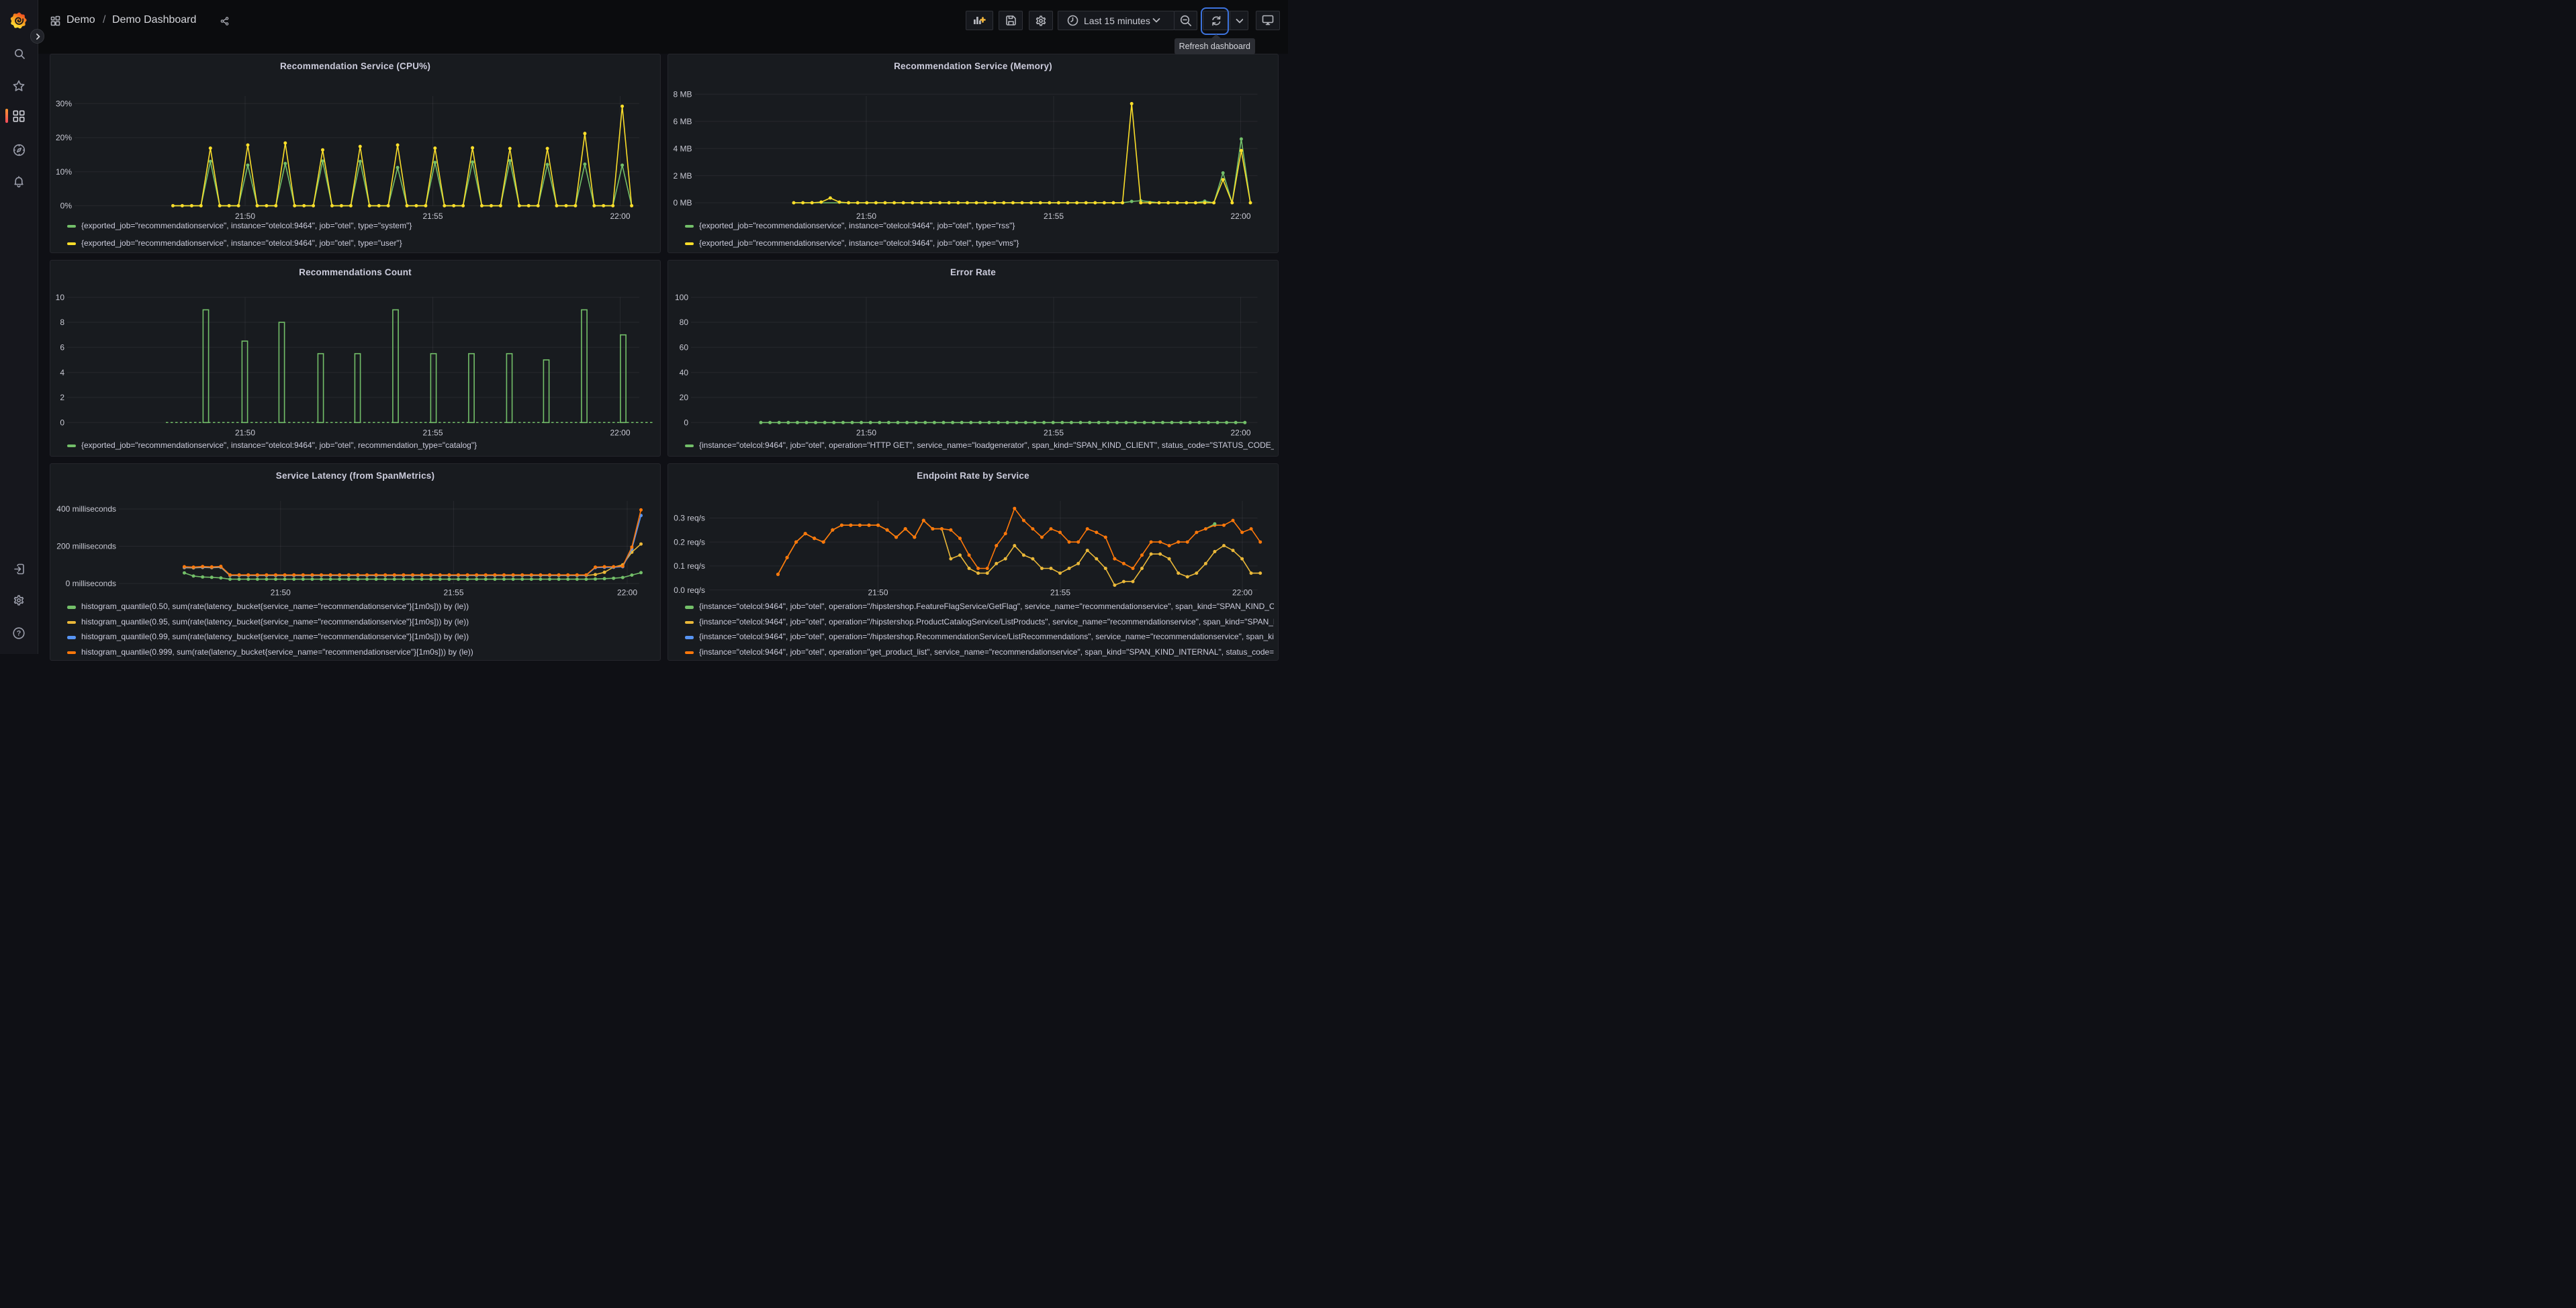 The image size is (2576, 1308). Describe the element at coordinates (64, 137) in the screenshot. I see `svg-text: 20%` at that location.